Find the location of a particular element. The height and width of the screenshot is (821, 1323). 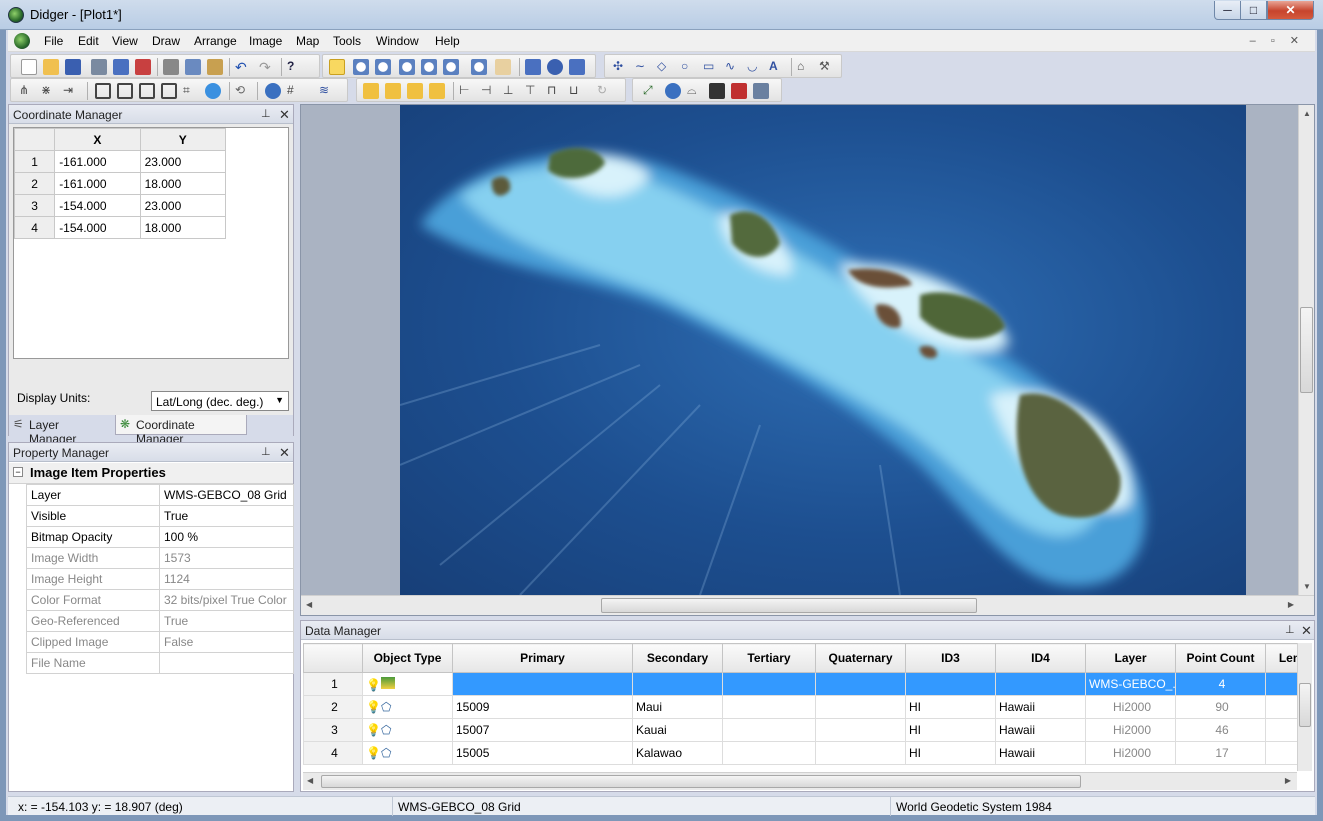

column-header-id4: ID4 is located at coordinates (1040, 658).